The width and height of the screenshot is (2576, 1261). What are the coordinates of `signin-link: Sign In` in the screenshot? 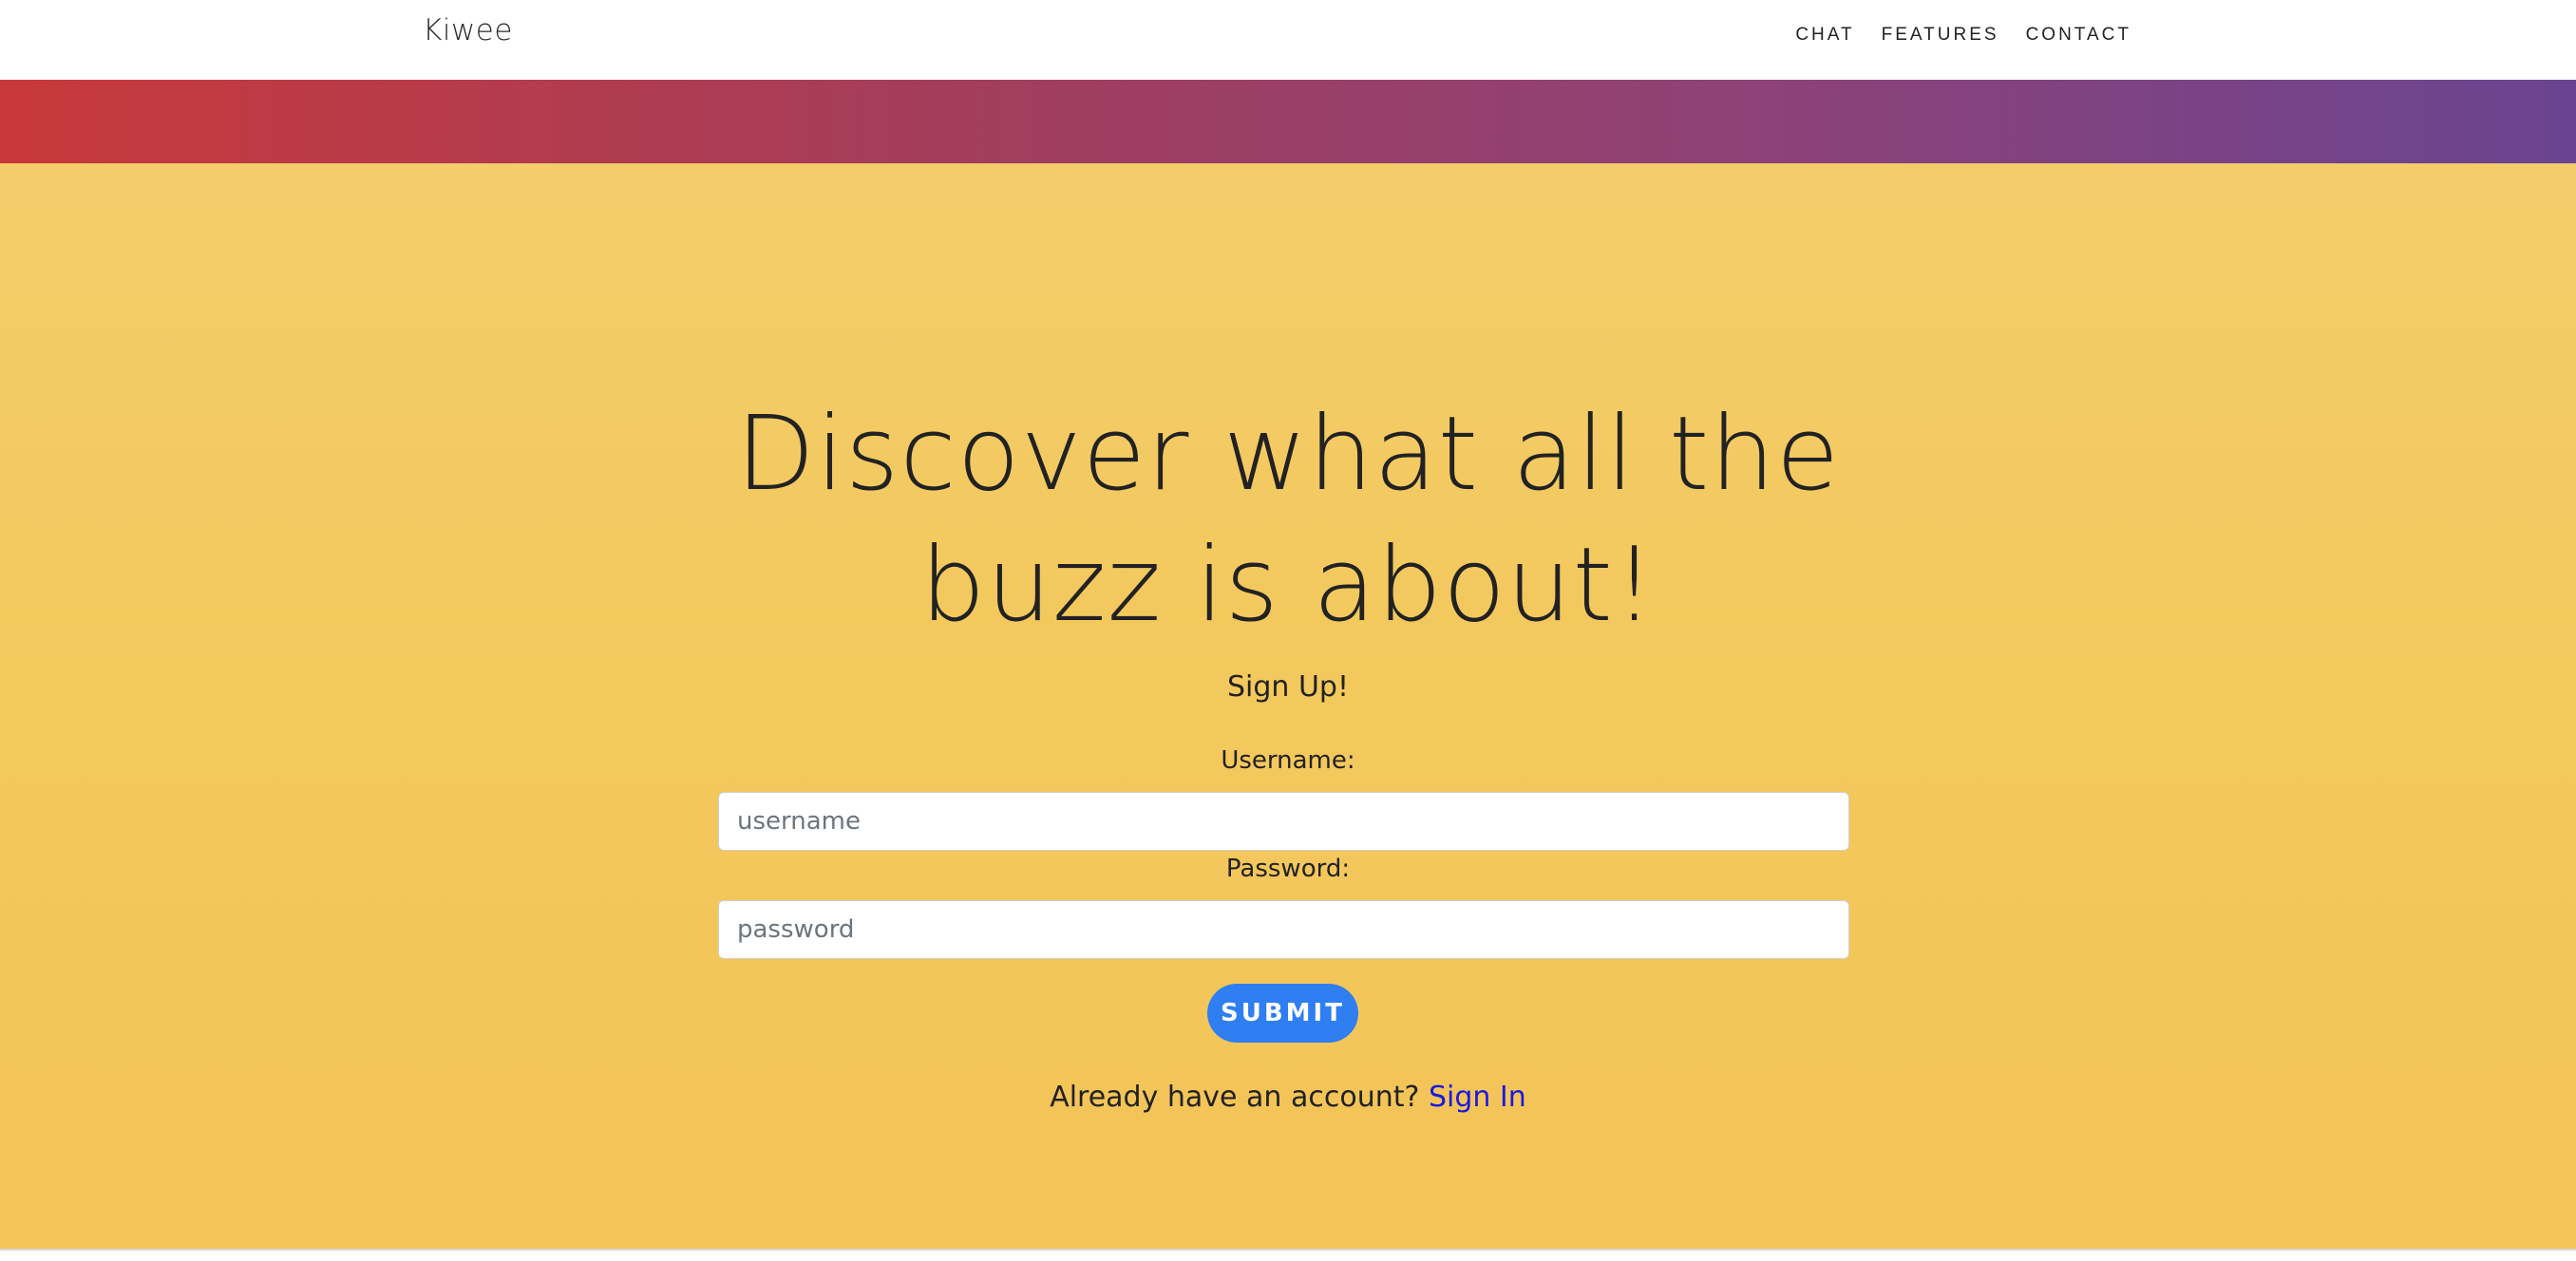 It's located at (1477, 1098).